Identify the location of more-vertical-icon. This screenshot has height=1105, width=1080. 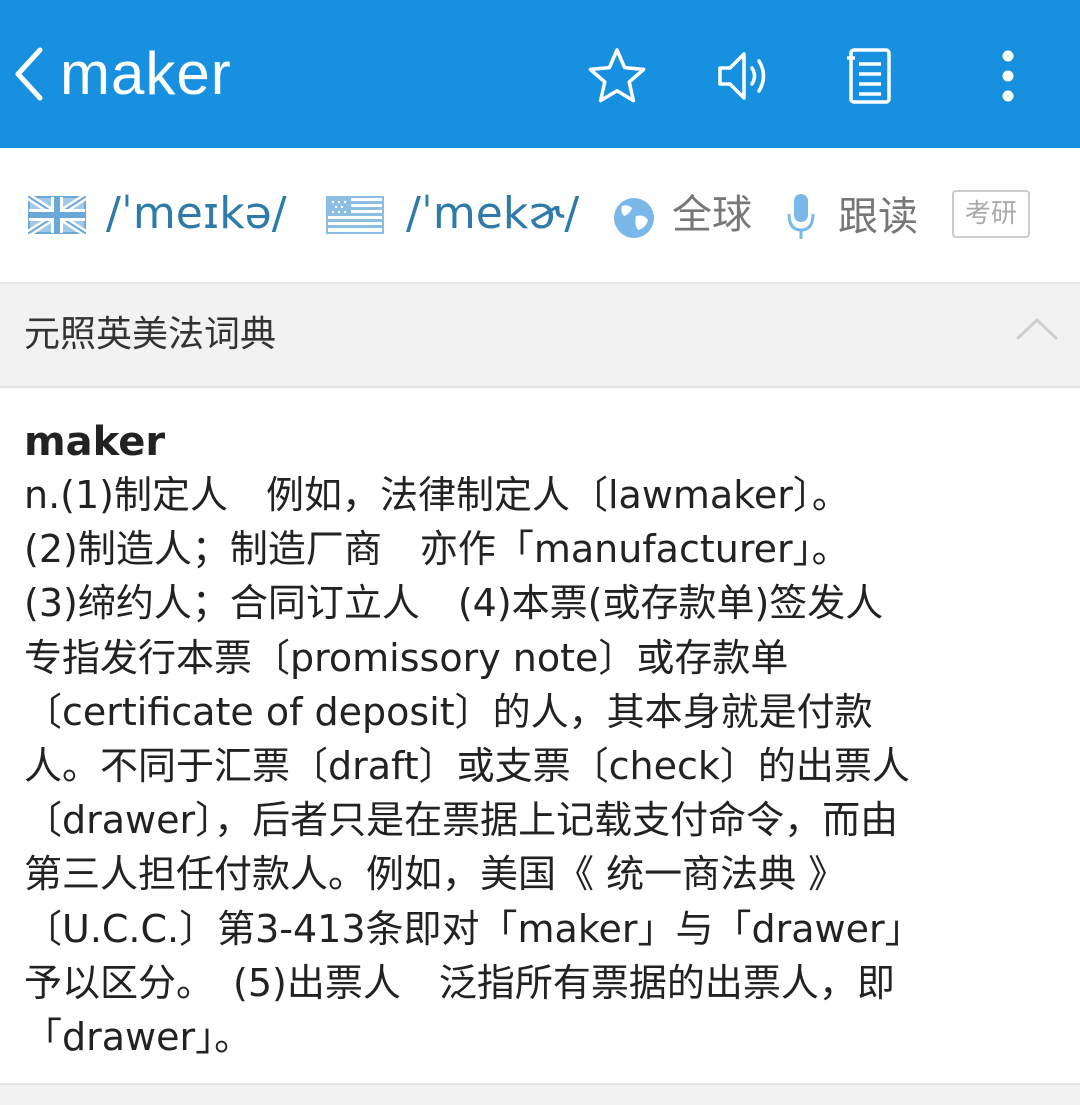
(1008, 76).